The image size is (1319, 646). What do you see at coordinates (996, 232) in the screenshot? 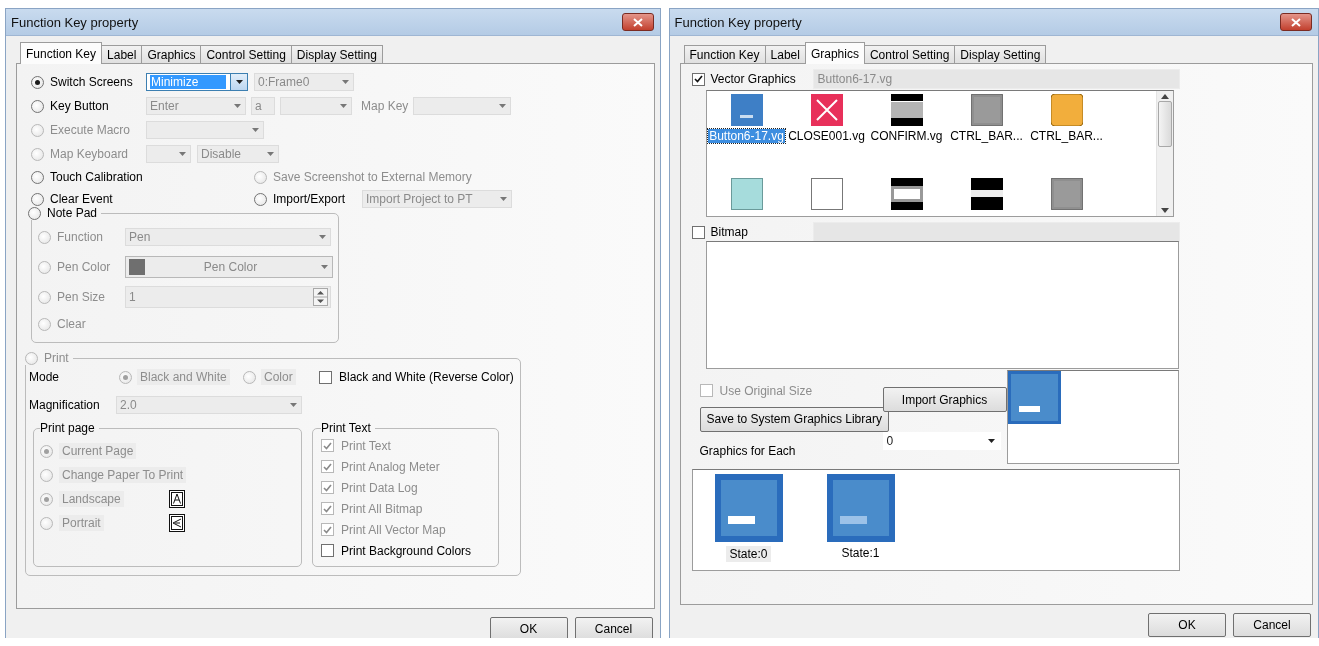
I see `file-name-field` at bounding box center [996, 232].